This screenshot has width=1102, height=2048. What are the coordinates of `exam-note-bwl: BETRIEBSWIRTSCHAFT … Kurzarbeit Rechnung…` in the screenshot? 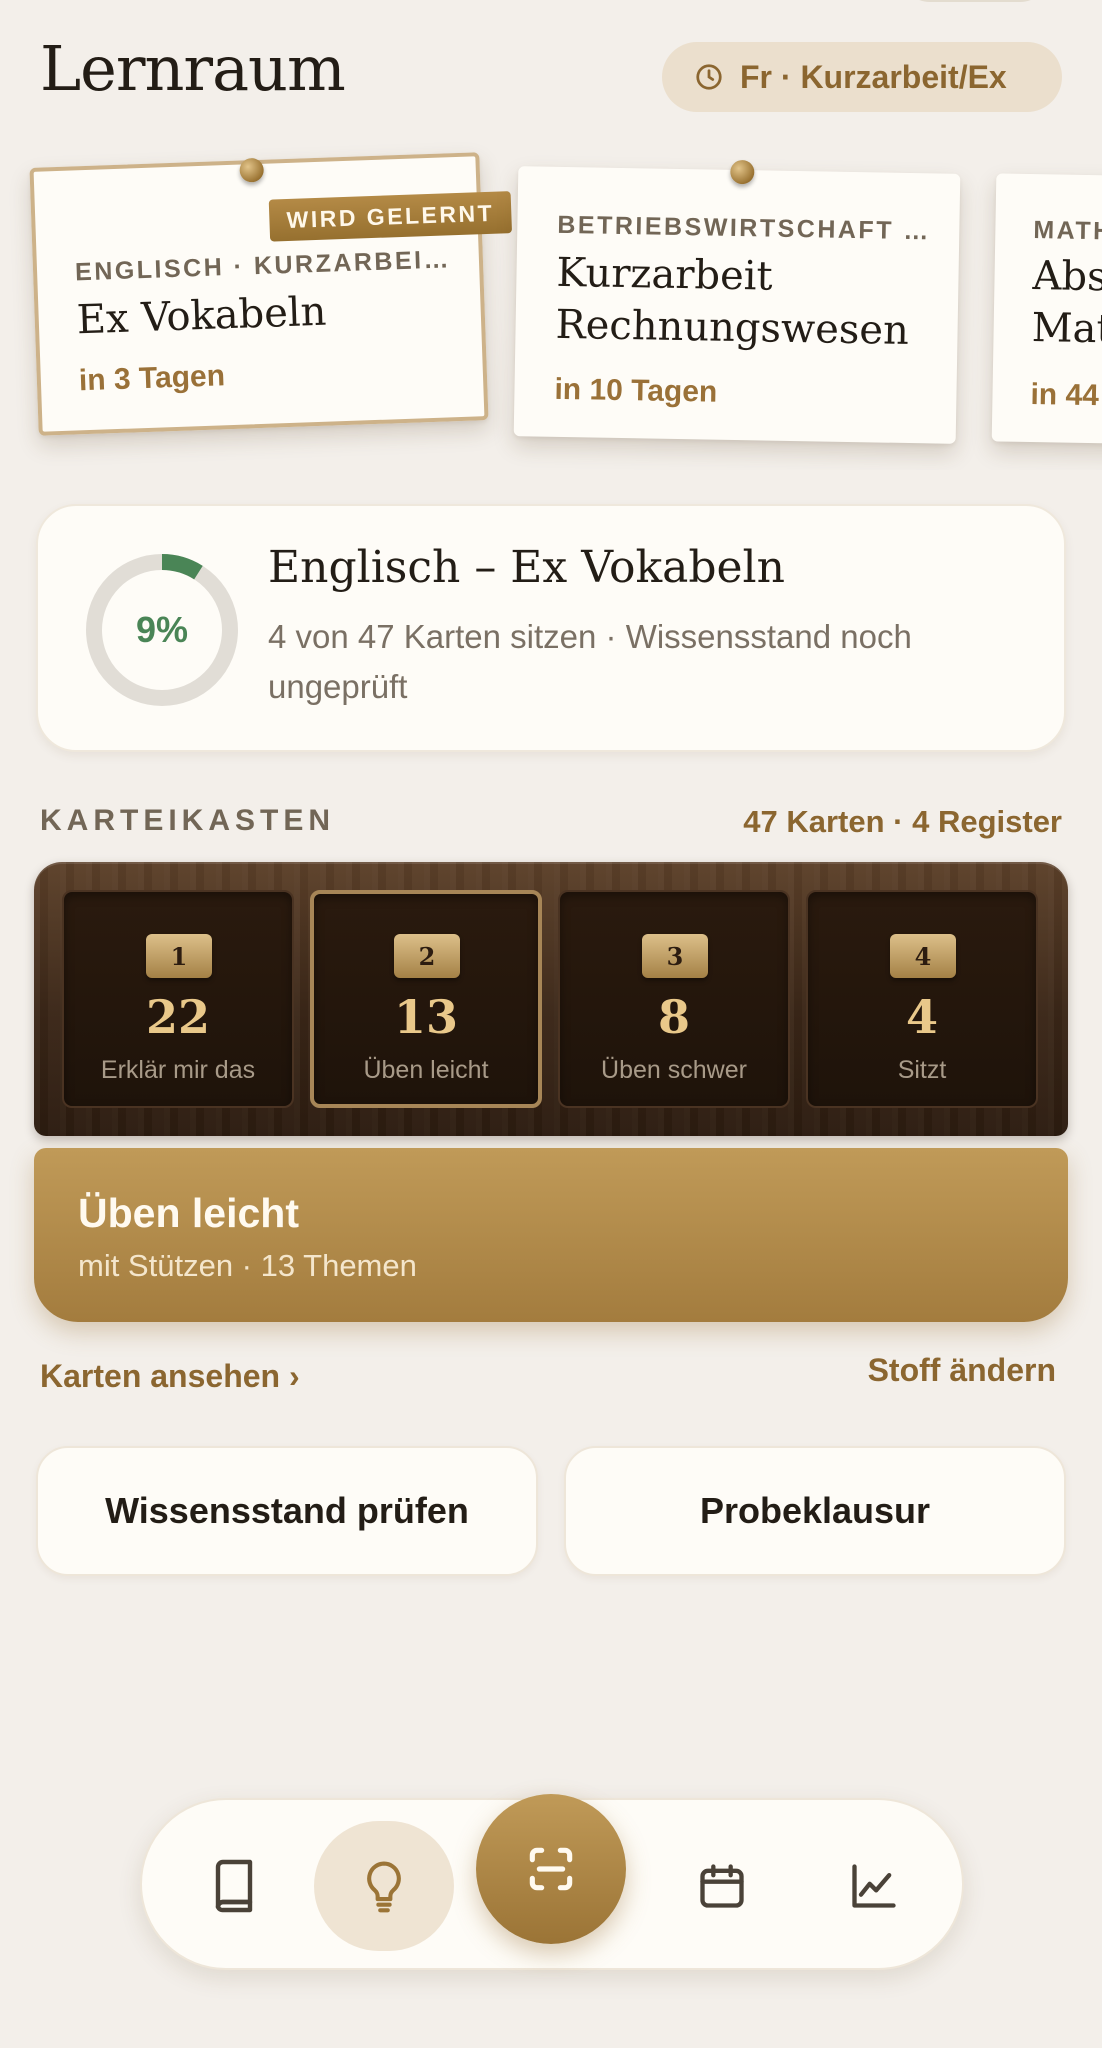 It's located at (737, 301).